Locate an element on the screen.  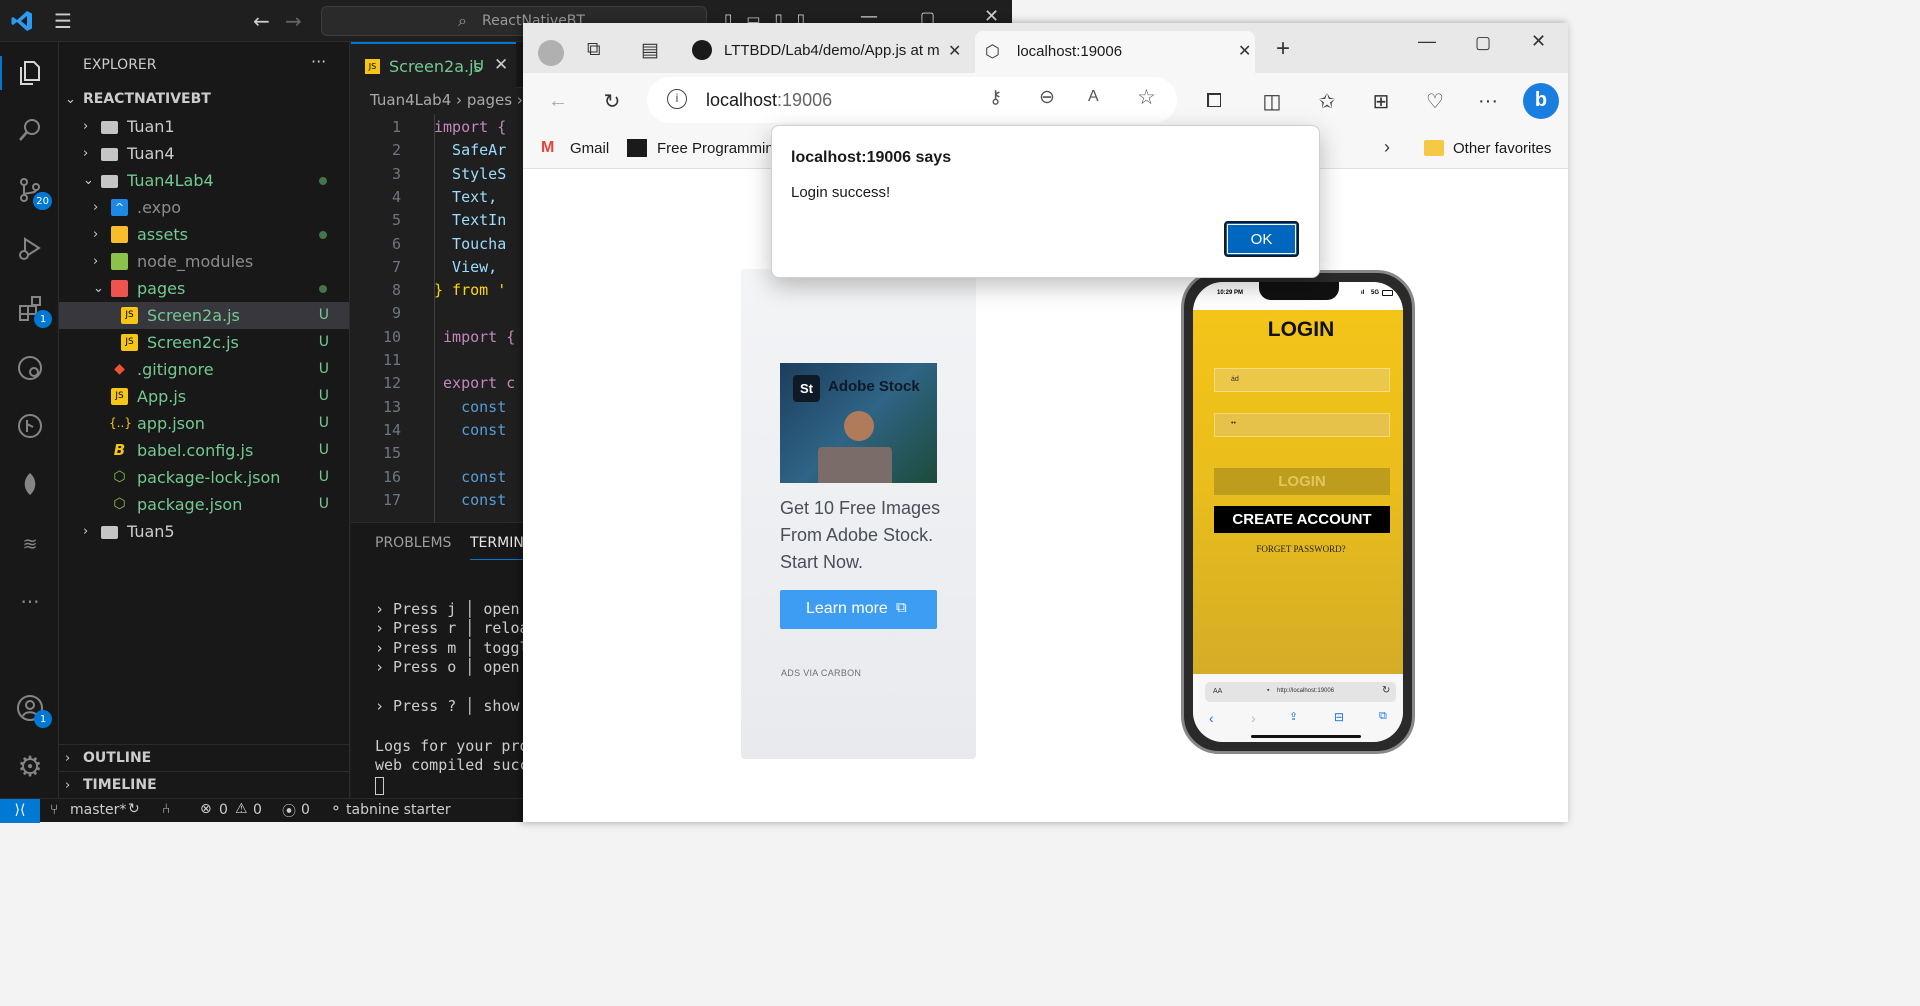
login-button: LOGIN is located at coordinates (1302, 481).